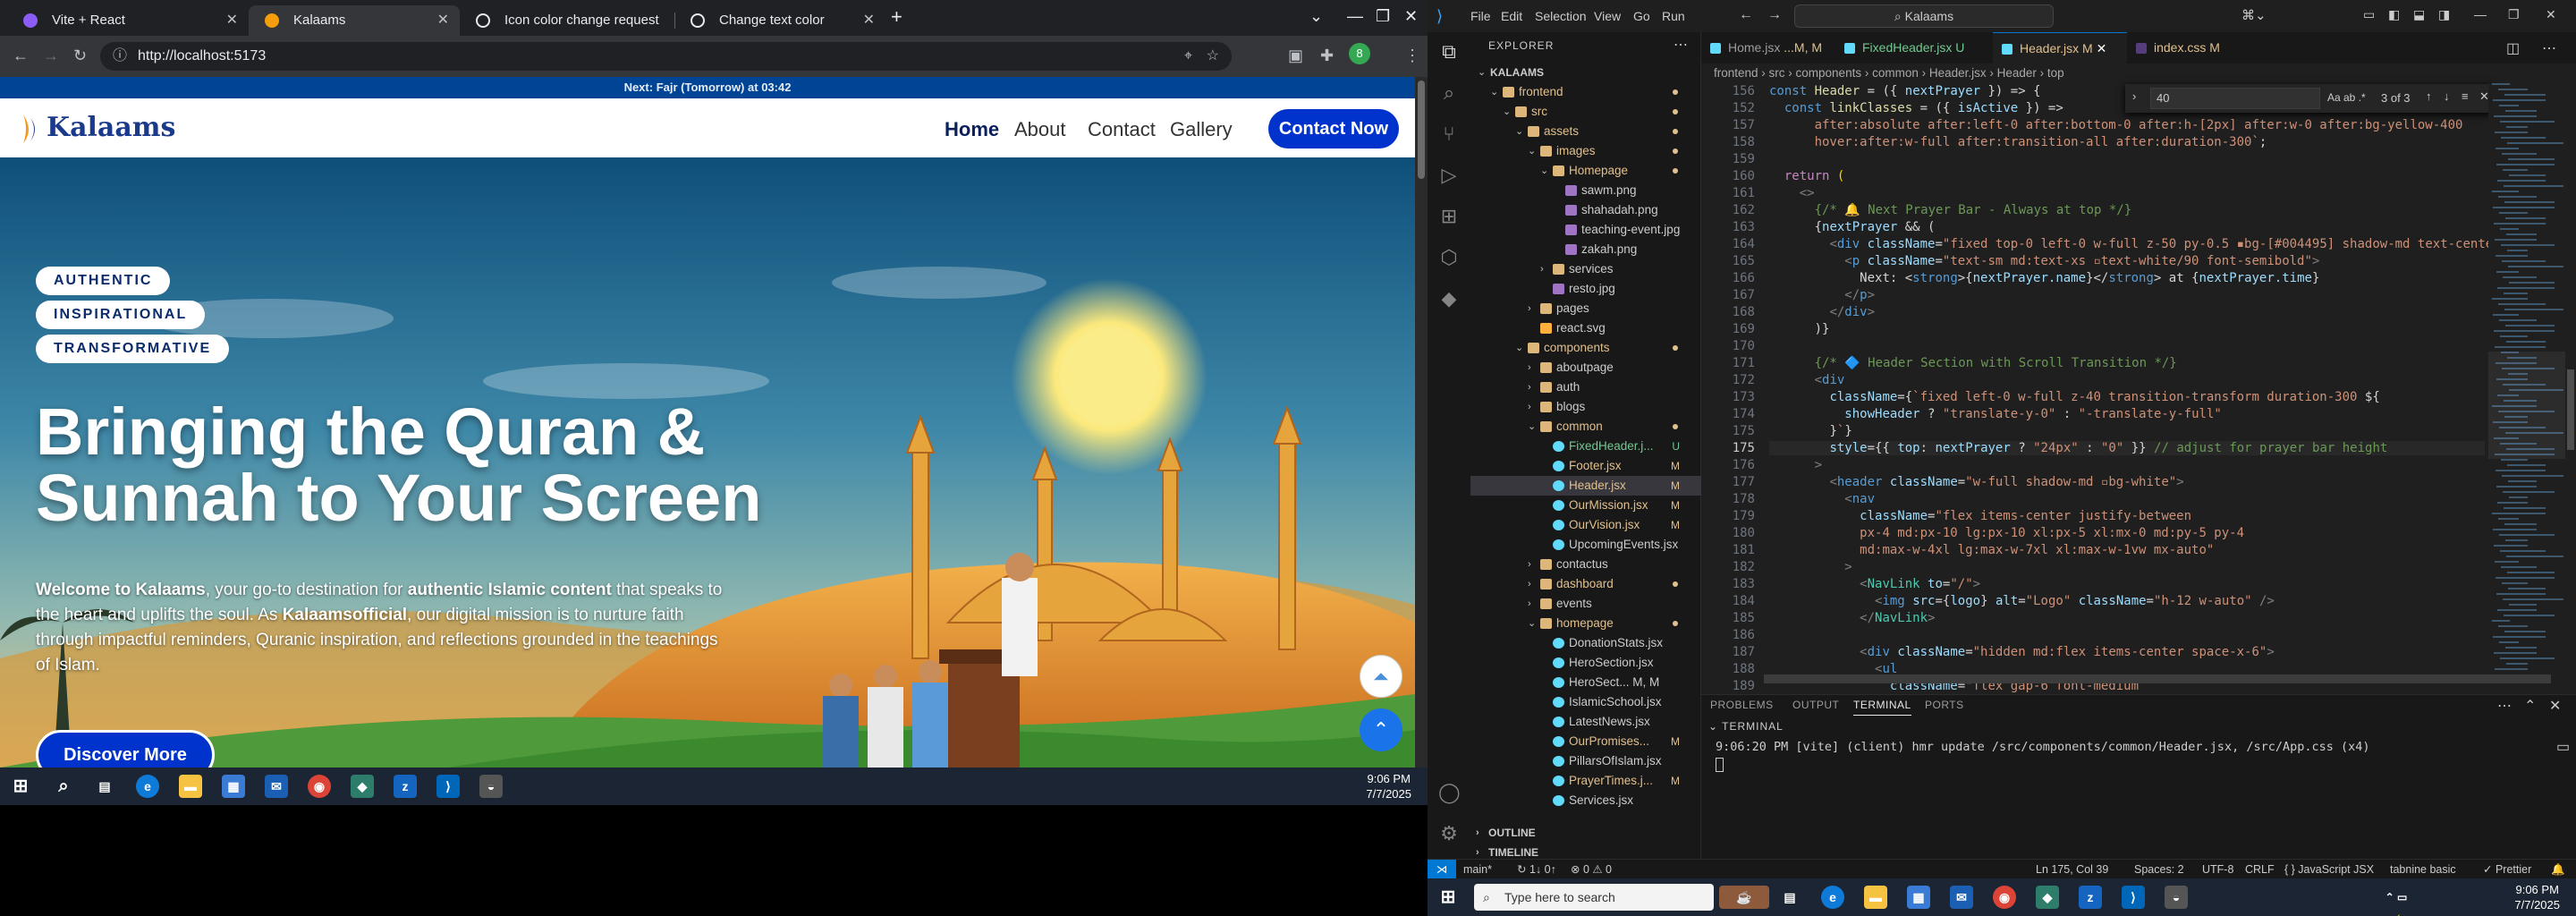 The height and width of the screenshot is (916, 2576). Describe the element at coordinates (1333, 128) in the screenshot. I see `contact-now-button: Contact Now` at that location.